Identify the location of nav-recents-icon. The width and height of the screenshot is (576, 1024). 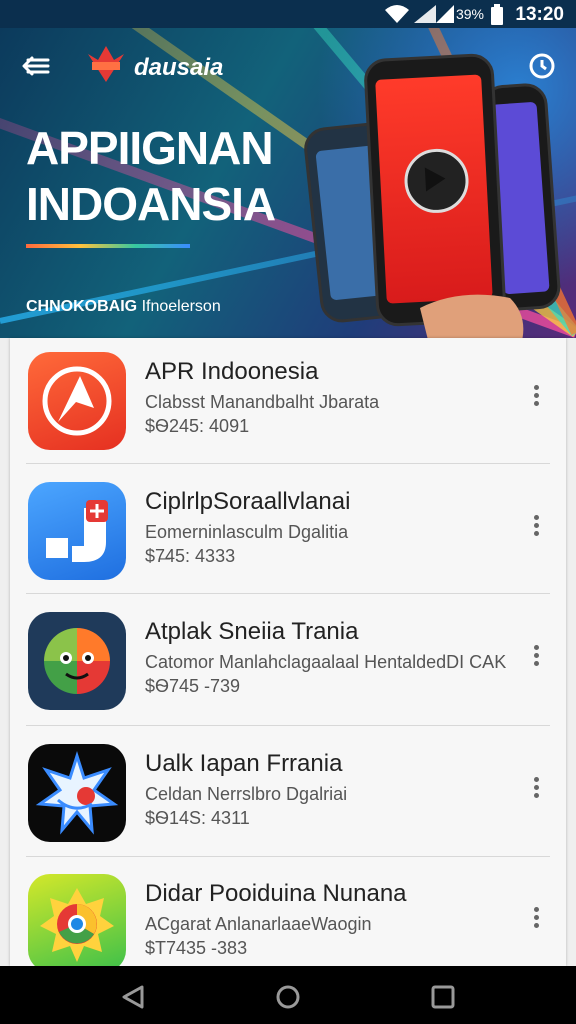
(443, 997).